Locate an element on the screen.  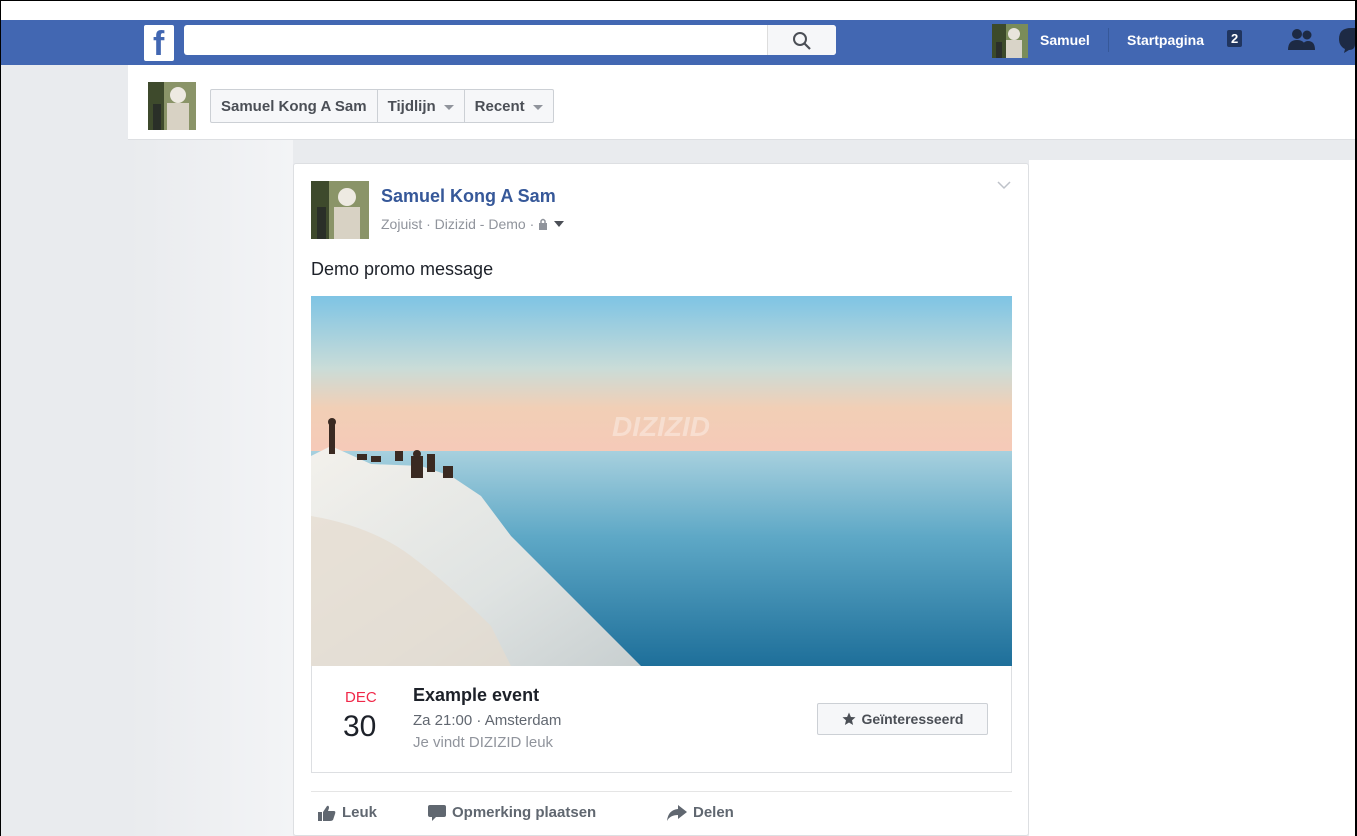
home-link: Startpagina is located at coordinates (1165, 40).